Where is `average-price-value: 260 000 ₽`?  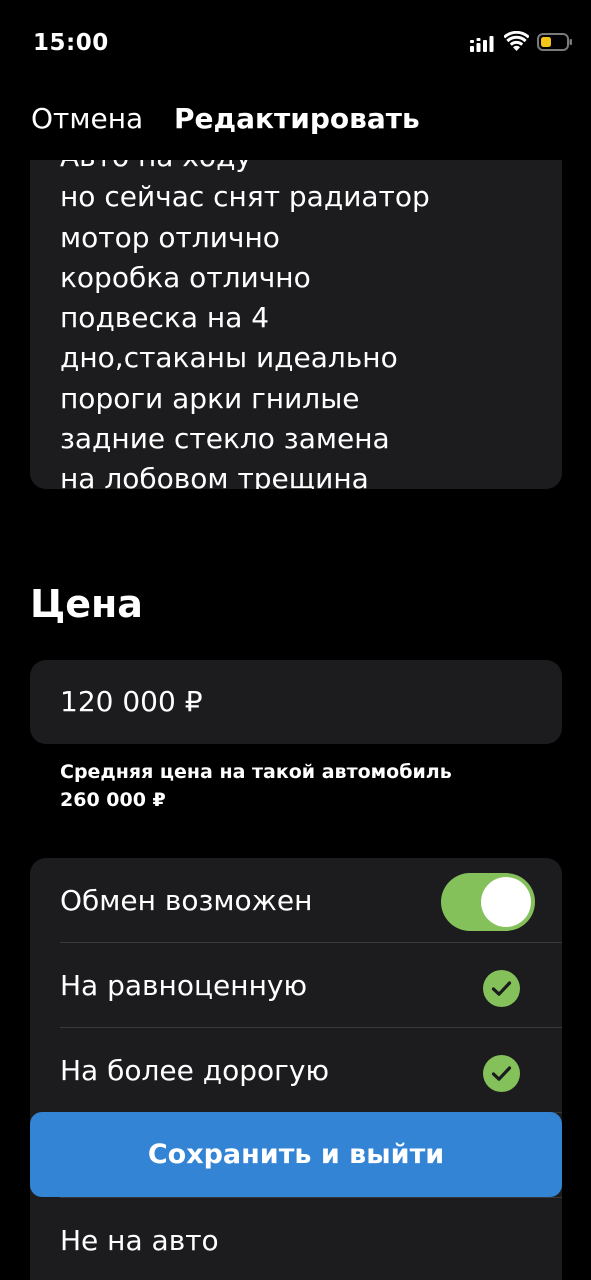 average-price-value: 260 000 ₽ is located at coordinates (113, 800).